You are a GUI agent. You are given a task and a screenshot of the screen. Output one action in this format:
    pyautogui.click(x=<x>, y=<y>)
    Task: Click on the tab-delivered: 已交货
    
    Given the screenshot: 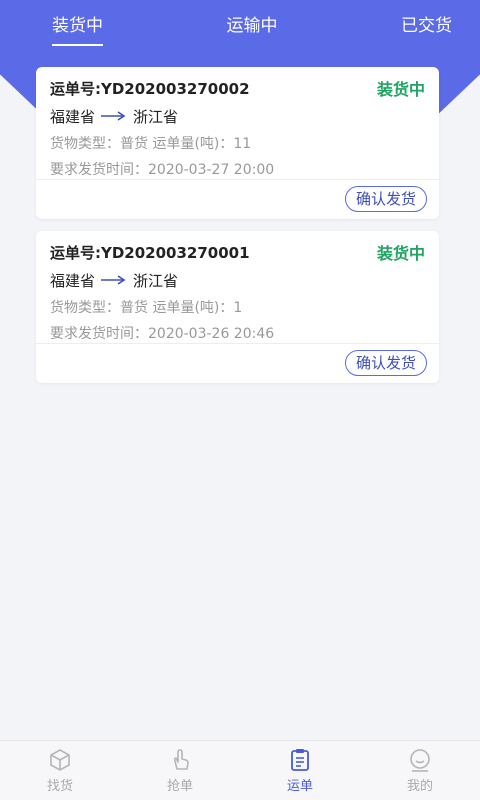 What is the action you would take?
    pyautogui.click(x=426, y=28)
    